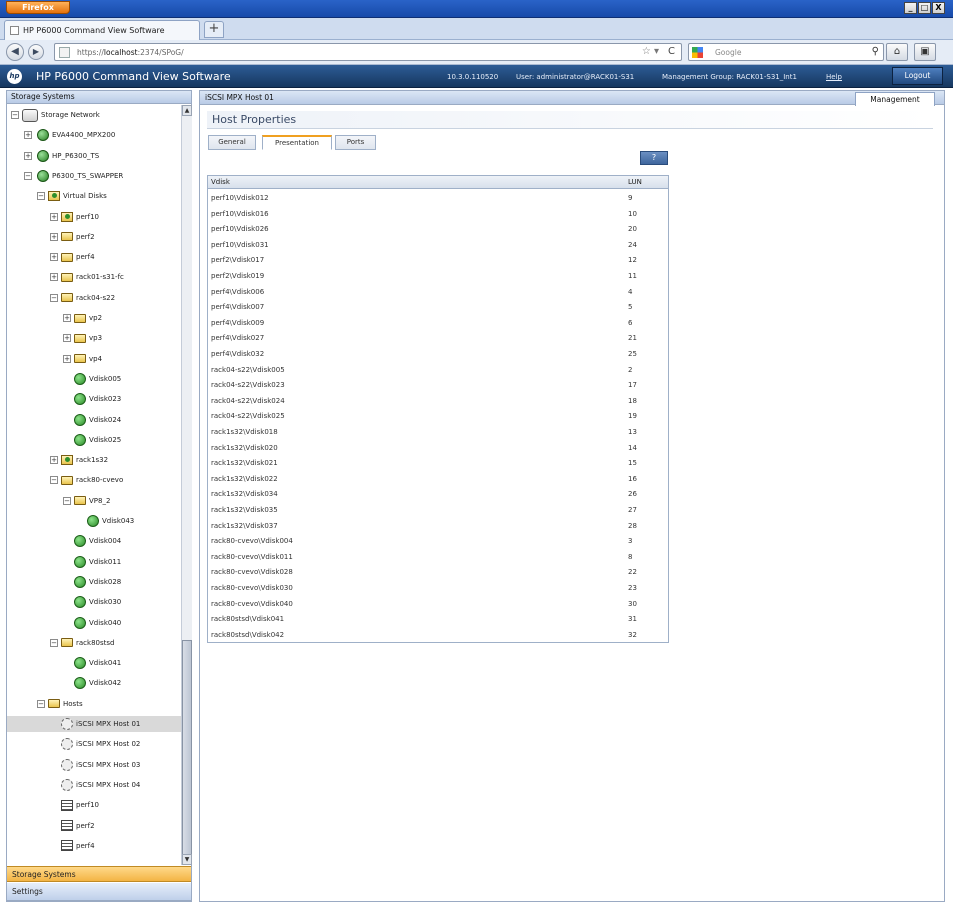  I want to click on tree-node: − rack04-s22, so click(82, 298).